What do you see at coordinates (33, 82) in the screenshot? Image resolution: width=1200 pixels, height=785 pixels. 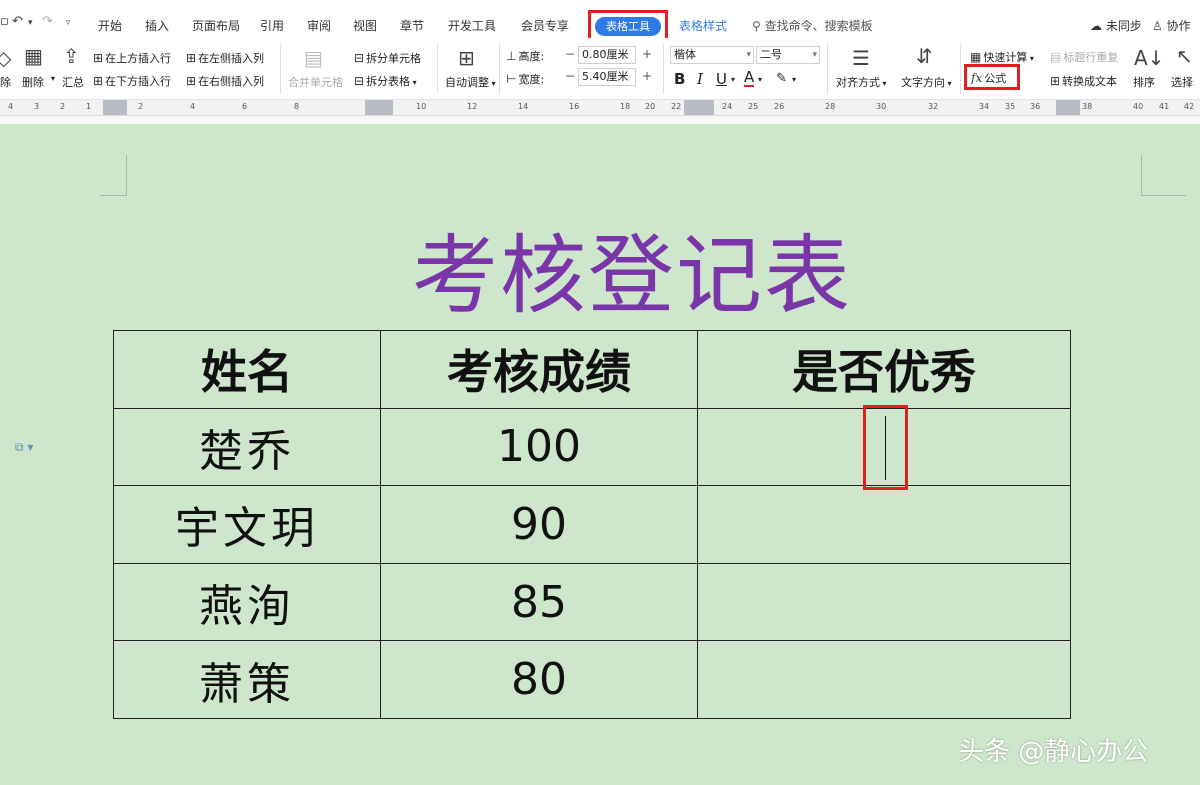 I see `delete-button: 删除` at bounding box center [33, 82].